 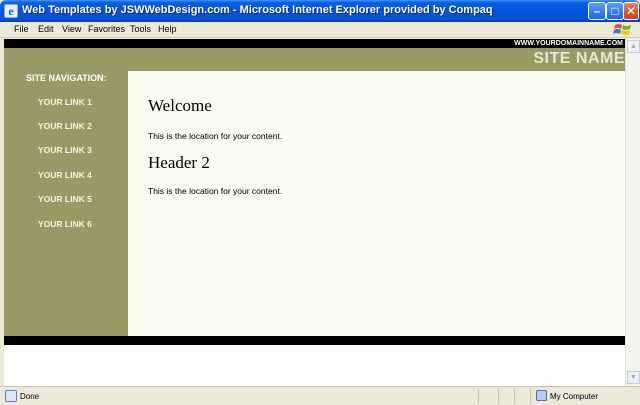 I want to click on menu-file: File, so click(x=21, y=29).